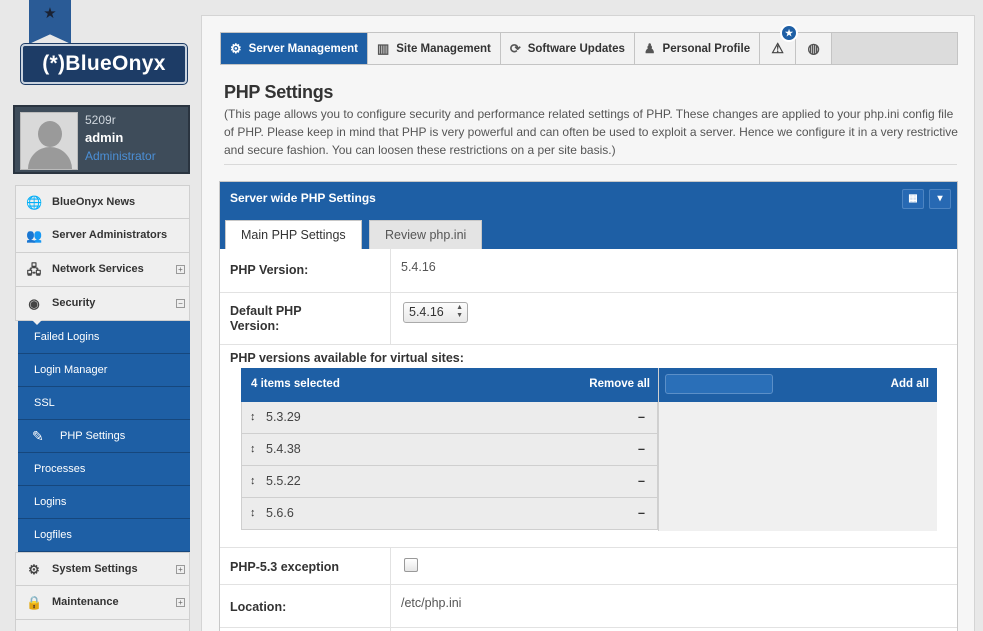 The height and width of the screenshot is (631, 983). What do you see at coordinates (283, 449) in the screenshot?
I see `option-label: 5.4.38` at bounding box center [283, 449].